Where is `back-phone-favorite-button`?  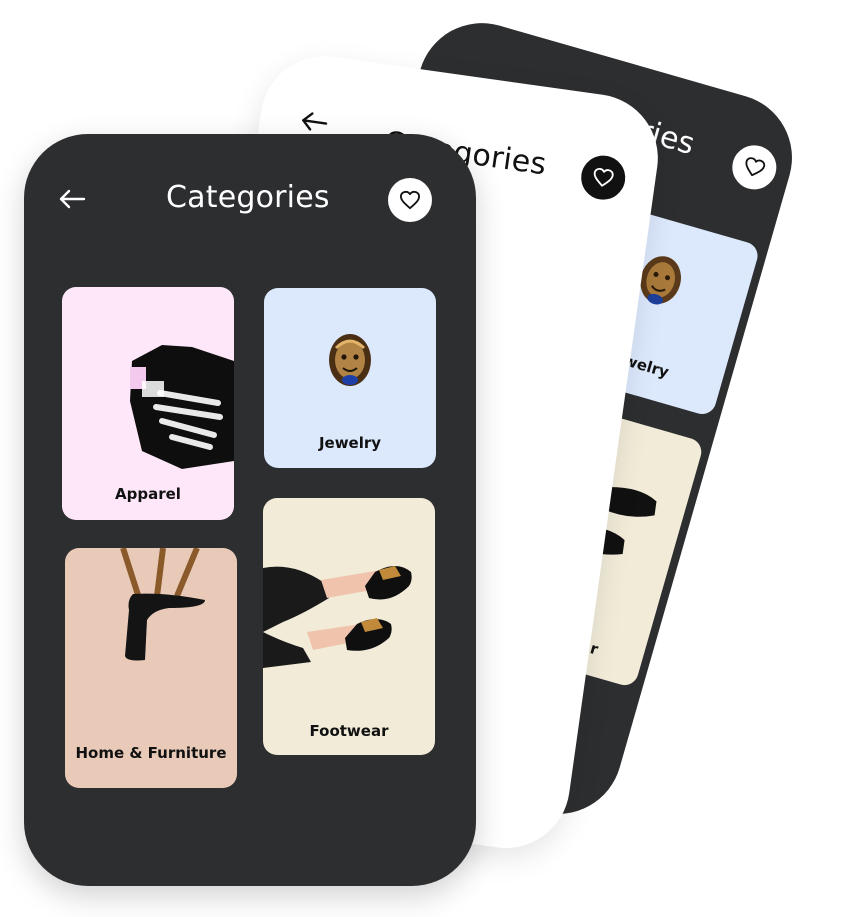
back-phone-favorite-button is located at coordinates (754, 167).